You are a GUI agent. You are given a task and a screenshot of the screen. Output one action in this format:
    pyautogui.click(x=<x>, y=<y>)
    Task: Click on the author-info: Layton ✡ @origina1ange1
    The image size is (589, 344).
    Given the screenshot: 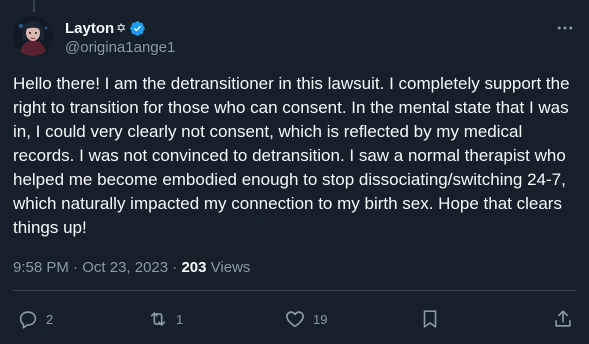 What is the action you would take?
    pyautogui.click(x=120, y=37)
    